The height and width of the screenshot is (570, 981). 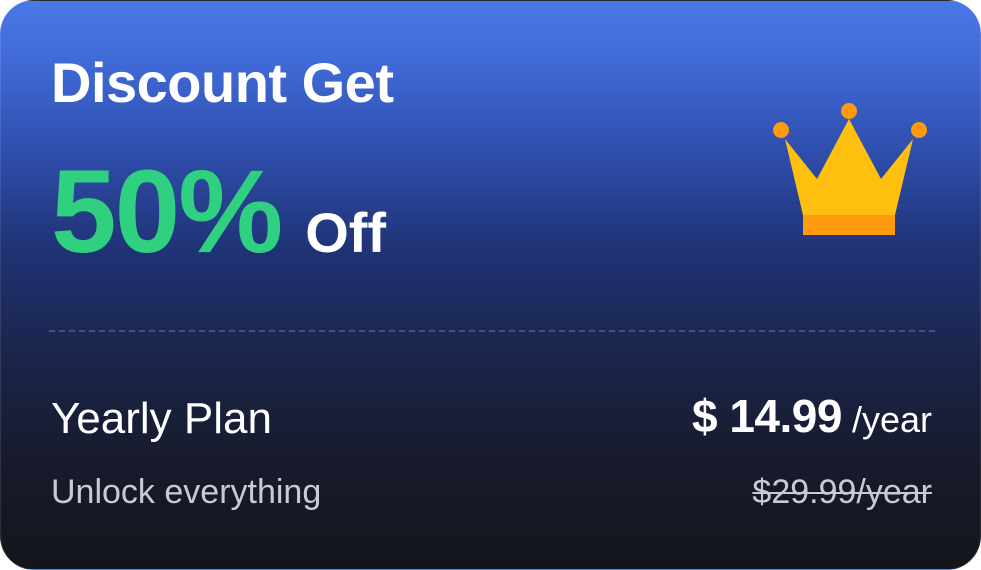 What do you see at coordinates (186, 492) in the screenshot?
I see `plan-subtitle: Unlock everything` at bounding box center [186, 492].